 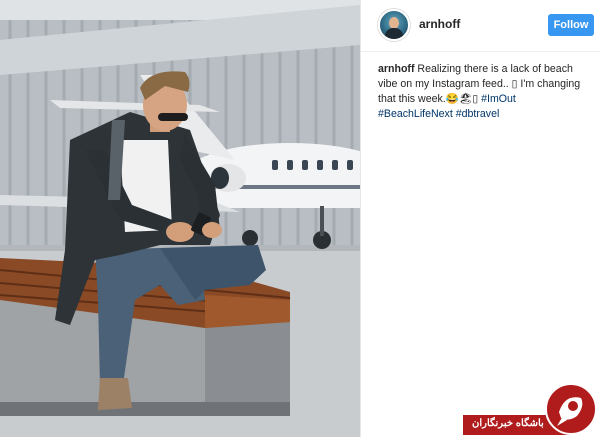 What do you see at coordinates (396, 69) in the screenshot?
I see `caption-username: arnhoff` at bounding box center [396, 69].